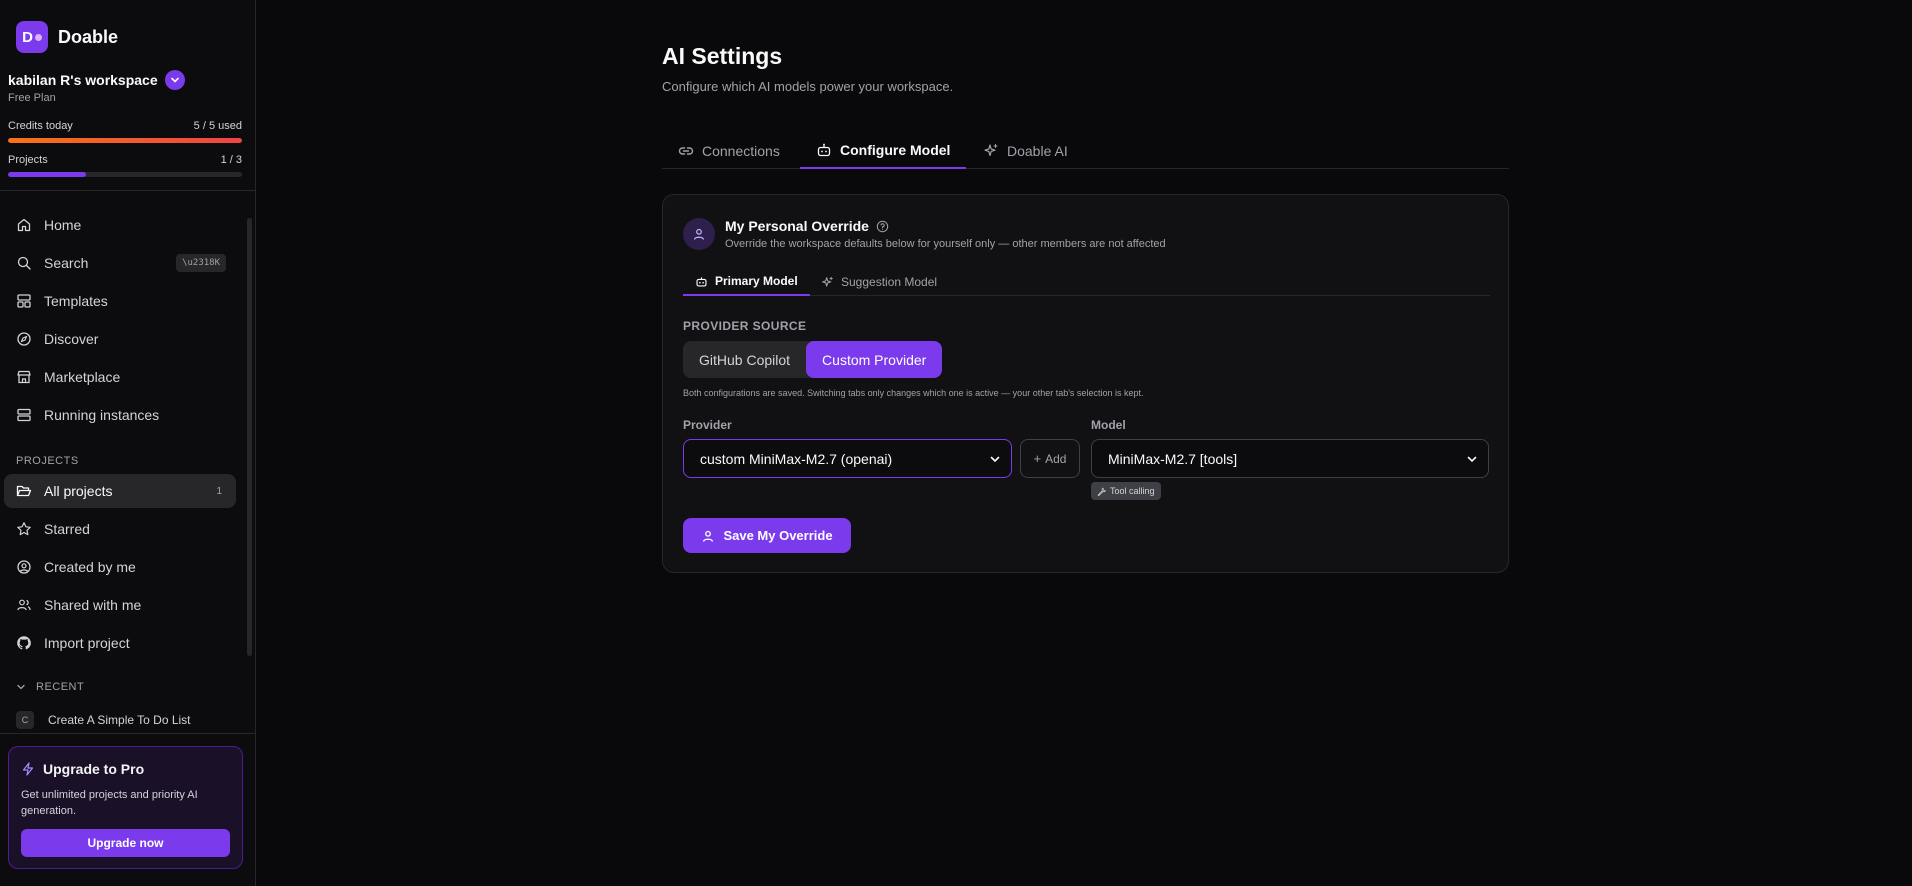  Describe the element at coordinates (1086, 282) in the screenshot. I see `model-subtabs: Primary Model Suggestion Model` at that location.